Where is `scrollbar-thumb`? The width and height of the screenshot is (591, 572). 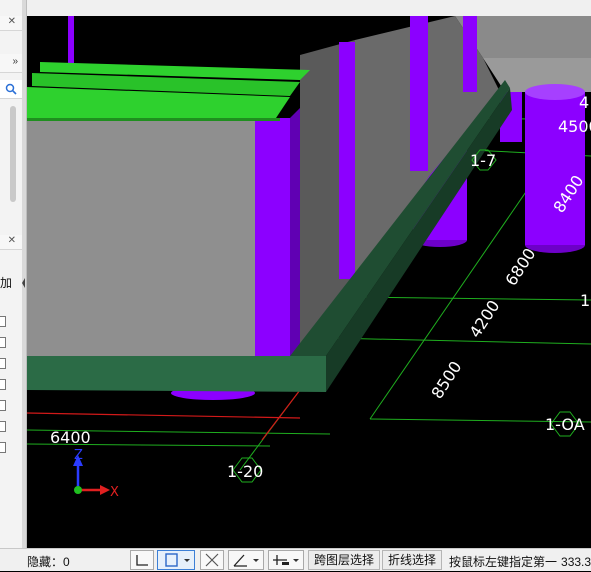 scrollbar-thumb is located at coordinates (13, 154).